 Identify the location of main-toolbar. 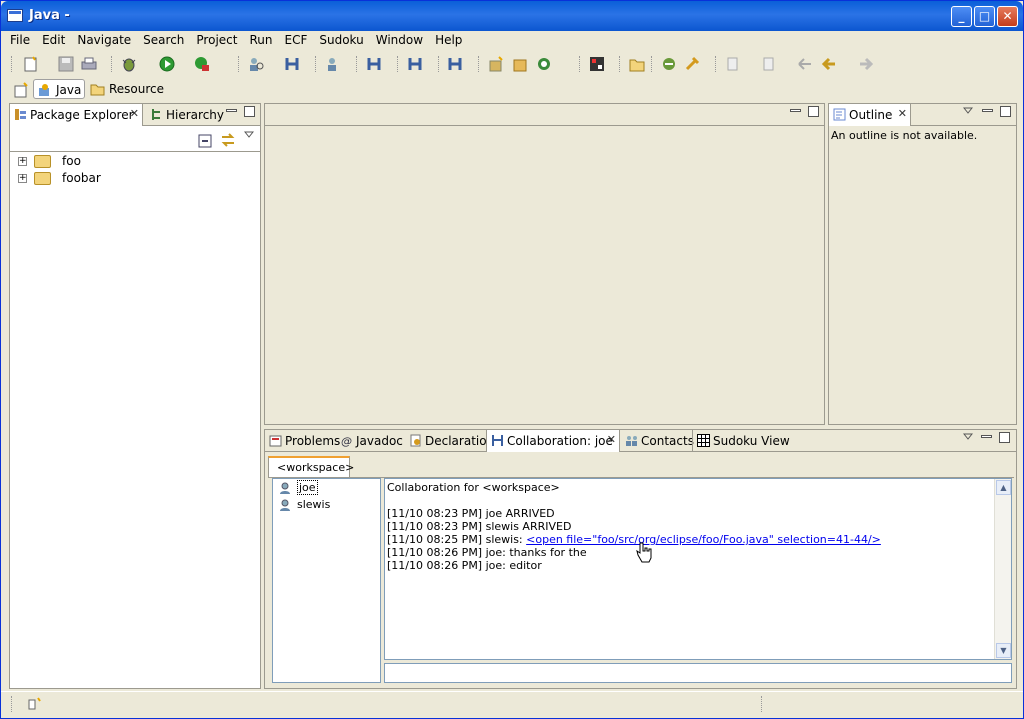
(512, 64).